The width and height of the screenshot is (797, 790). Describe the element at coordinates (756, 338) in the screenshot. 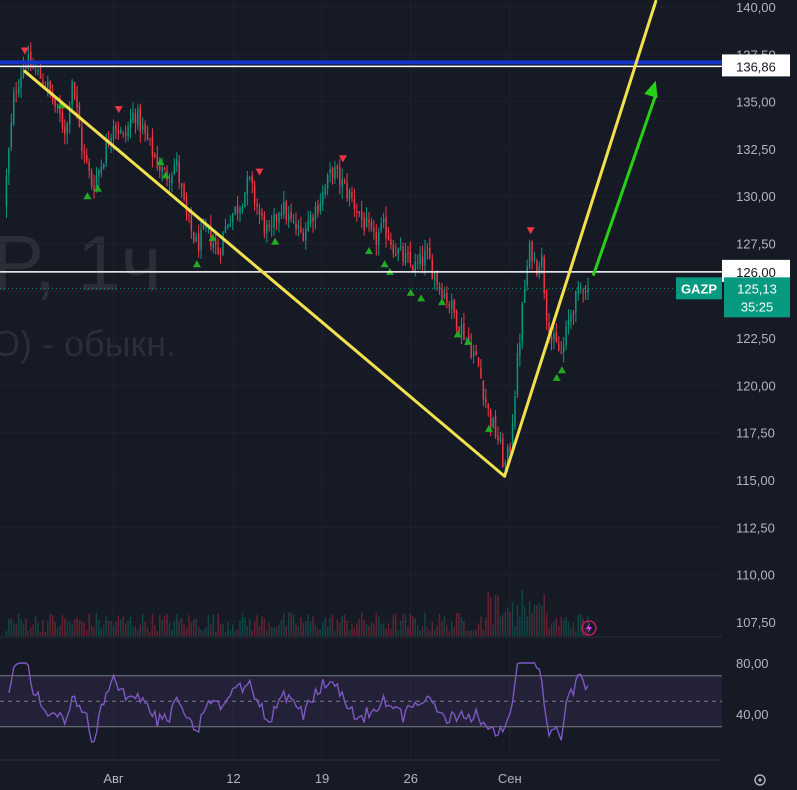

I see `y-tick-label: 122,50` at that location.